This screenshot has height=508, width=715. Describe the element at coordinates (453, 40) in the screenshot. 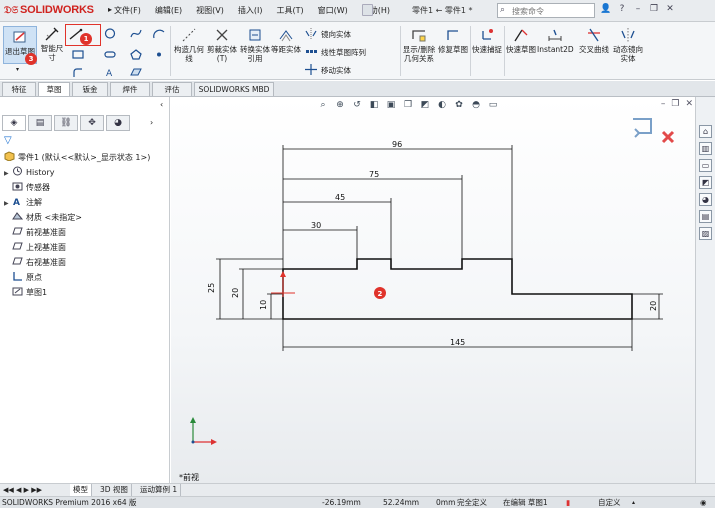

I see `repair-sketch-button: 修复草图` at that location.